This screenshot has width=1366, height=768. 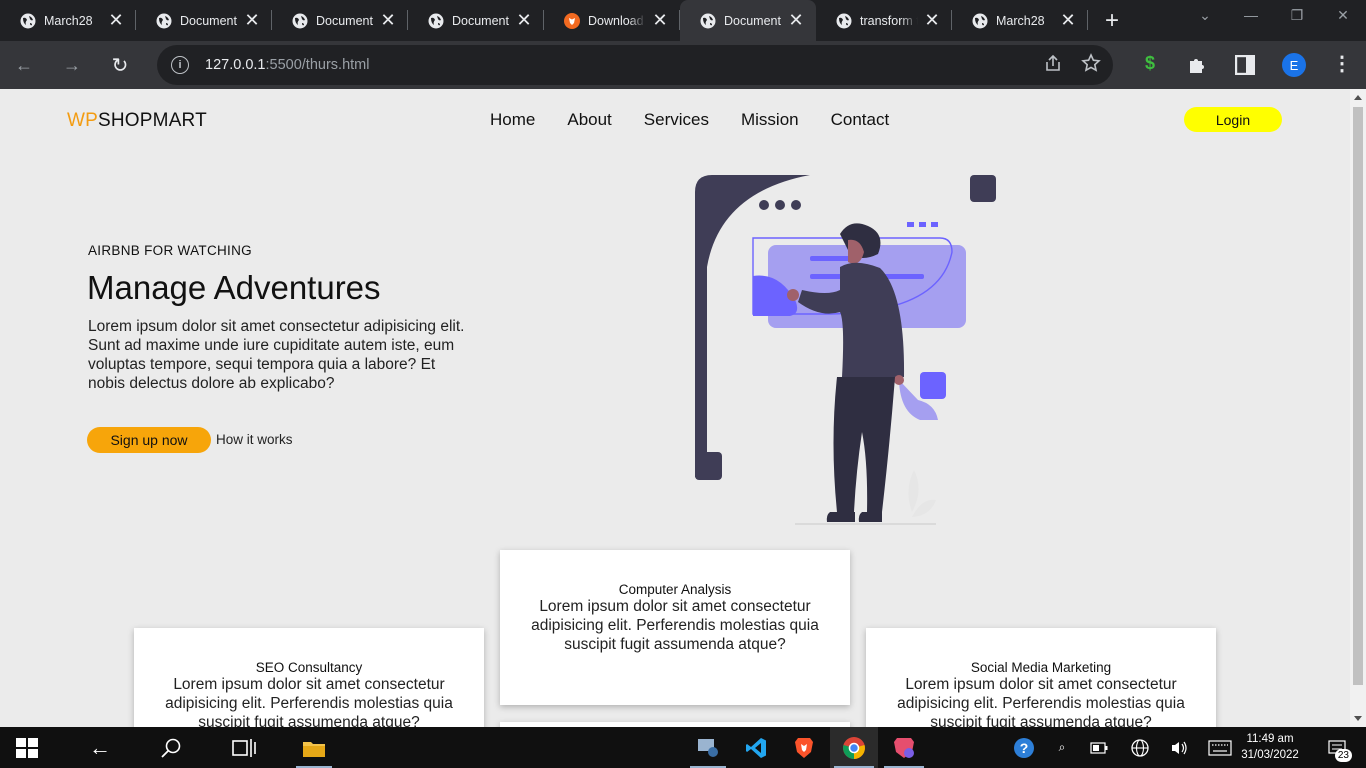 I want to click on notification-count-badge: 23, so click(x=1343, y=755).